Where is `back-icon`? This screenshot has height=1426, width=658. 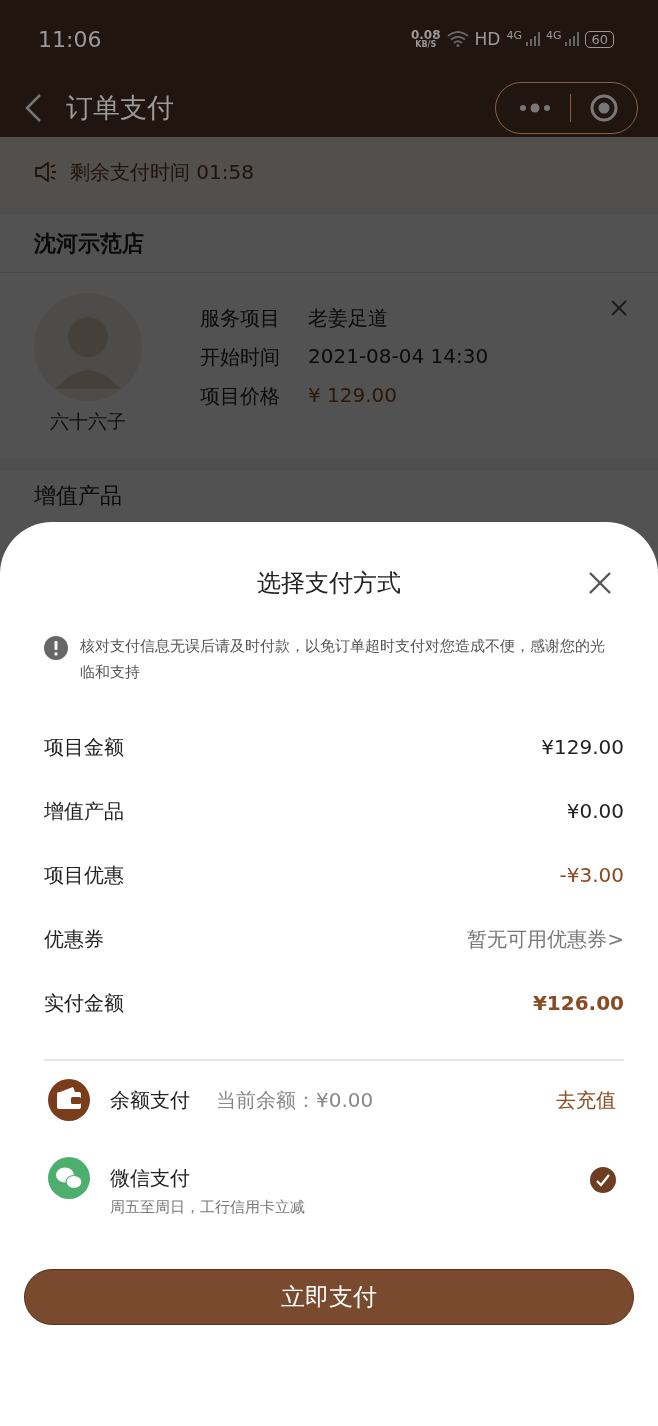
back-icon is located at coordinates (33, 107).